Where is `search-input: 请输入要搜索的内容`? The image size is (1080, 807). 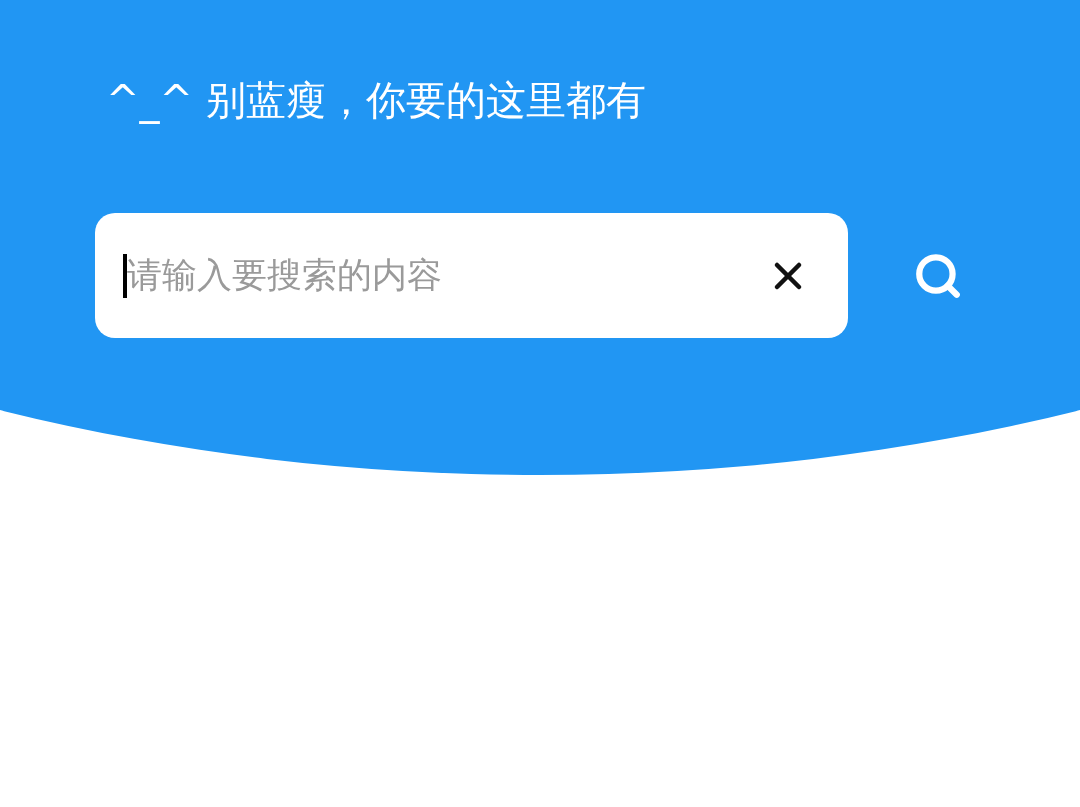
search-input: 请输入要搜索的内容 is located at coordinates (446, 275).